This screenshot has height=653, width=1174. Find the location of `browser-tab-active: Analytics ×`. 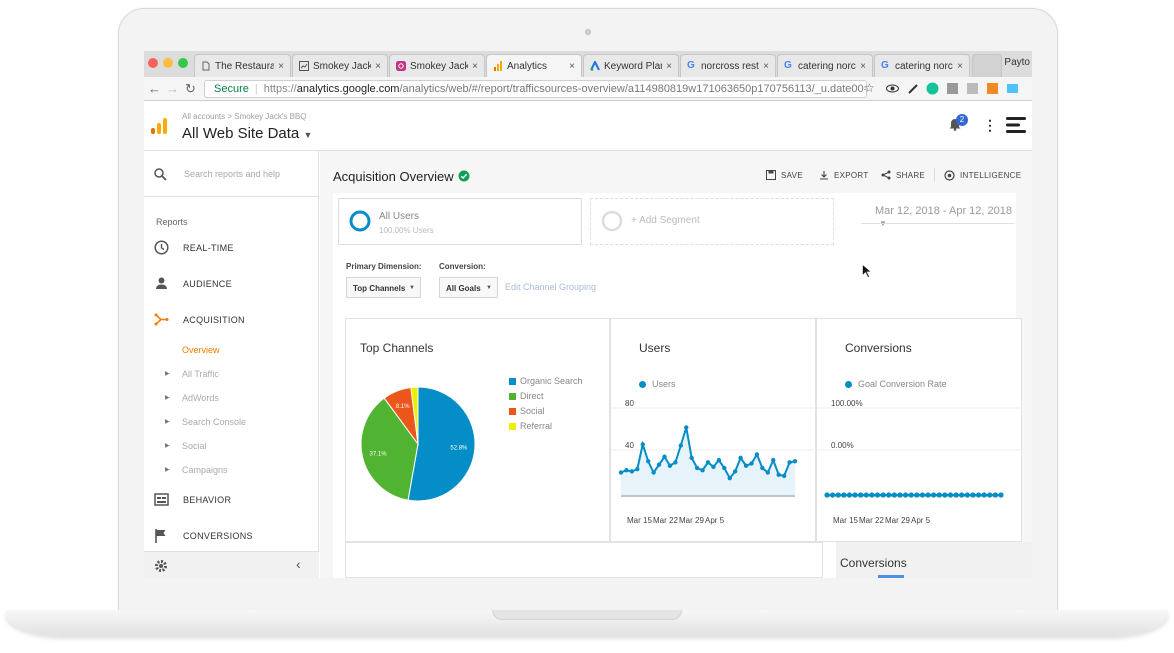

browser-tab-active: Analytics × is located at coordinates (534, 65).